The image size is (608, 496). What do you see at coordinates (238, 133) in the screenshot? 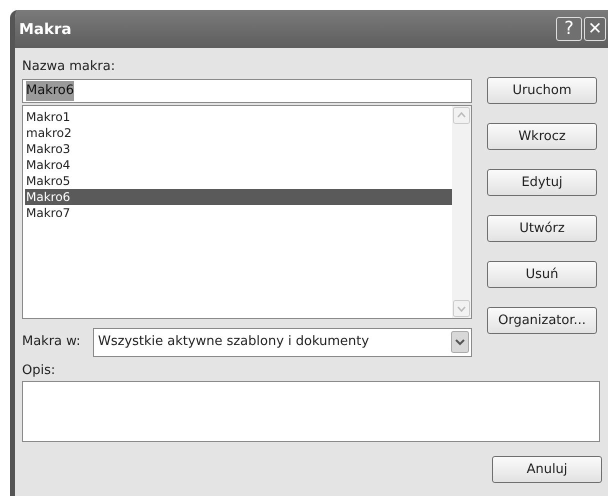
I see `macro-item: makro2` at bounding box center [238, 133].